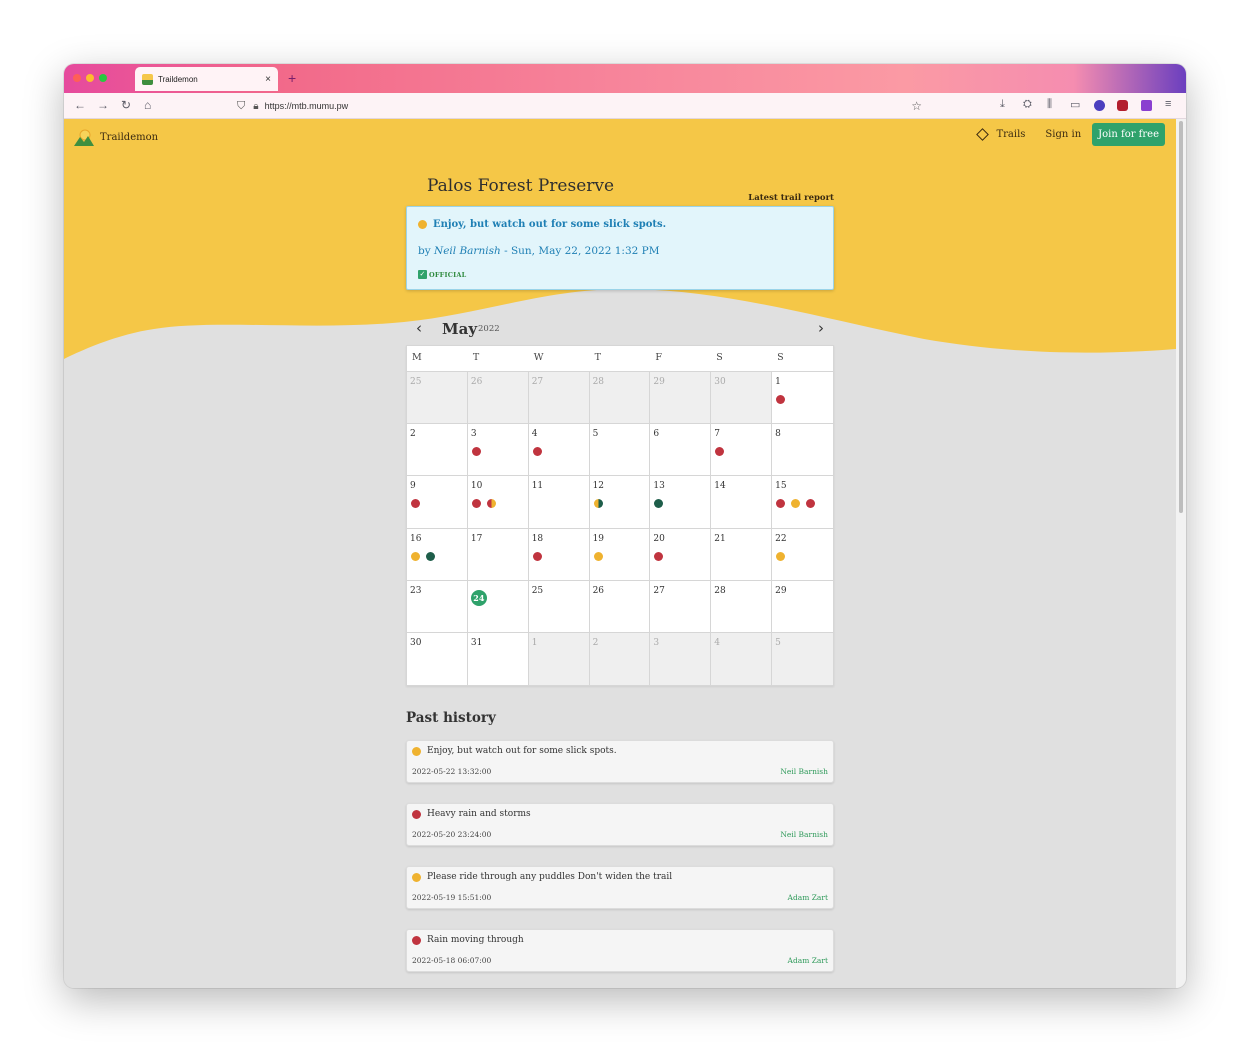  Describe the element at coordinates (1099, 105) in the screenshot. I see `extension-info-icon` at that location.